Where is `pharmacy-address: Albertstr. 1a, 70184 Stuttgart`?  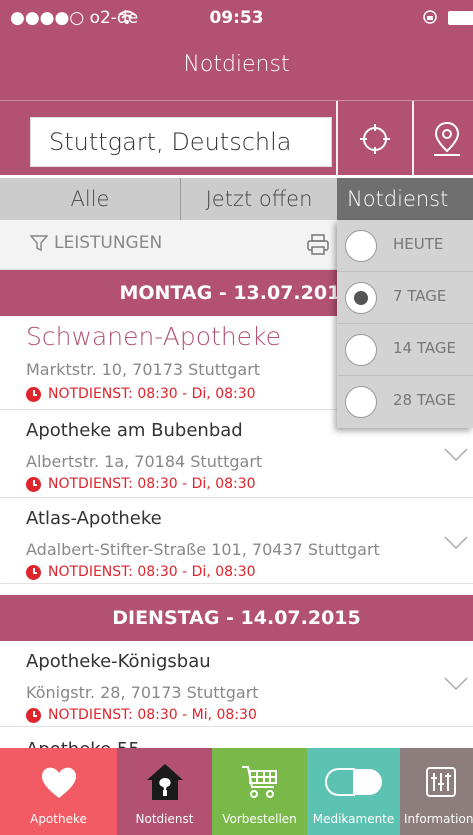
pharmacy-address: Albertstr. 1a, 70184 Stuttgart is located at coordinates (144, 461).